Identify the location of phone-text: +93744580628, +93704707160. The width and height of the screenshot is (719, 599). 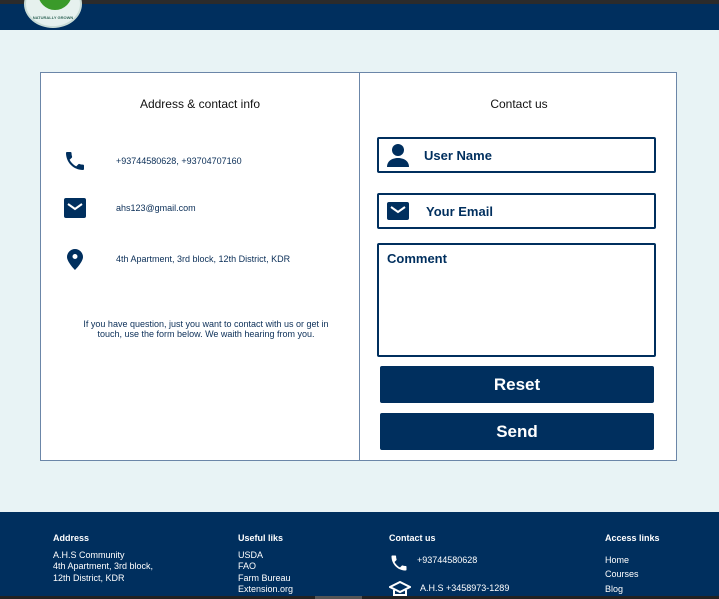
(179, 161).